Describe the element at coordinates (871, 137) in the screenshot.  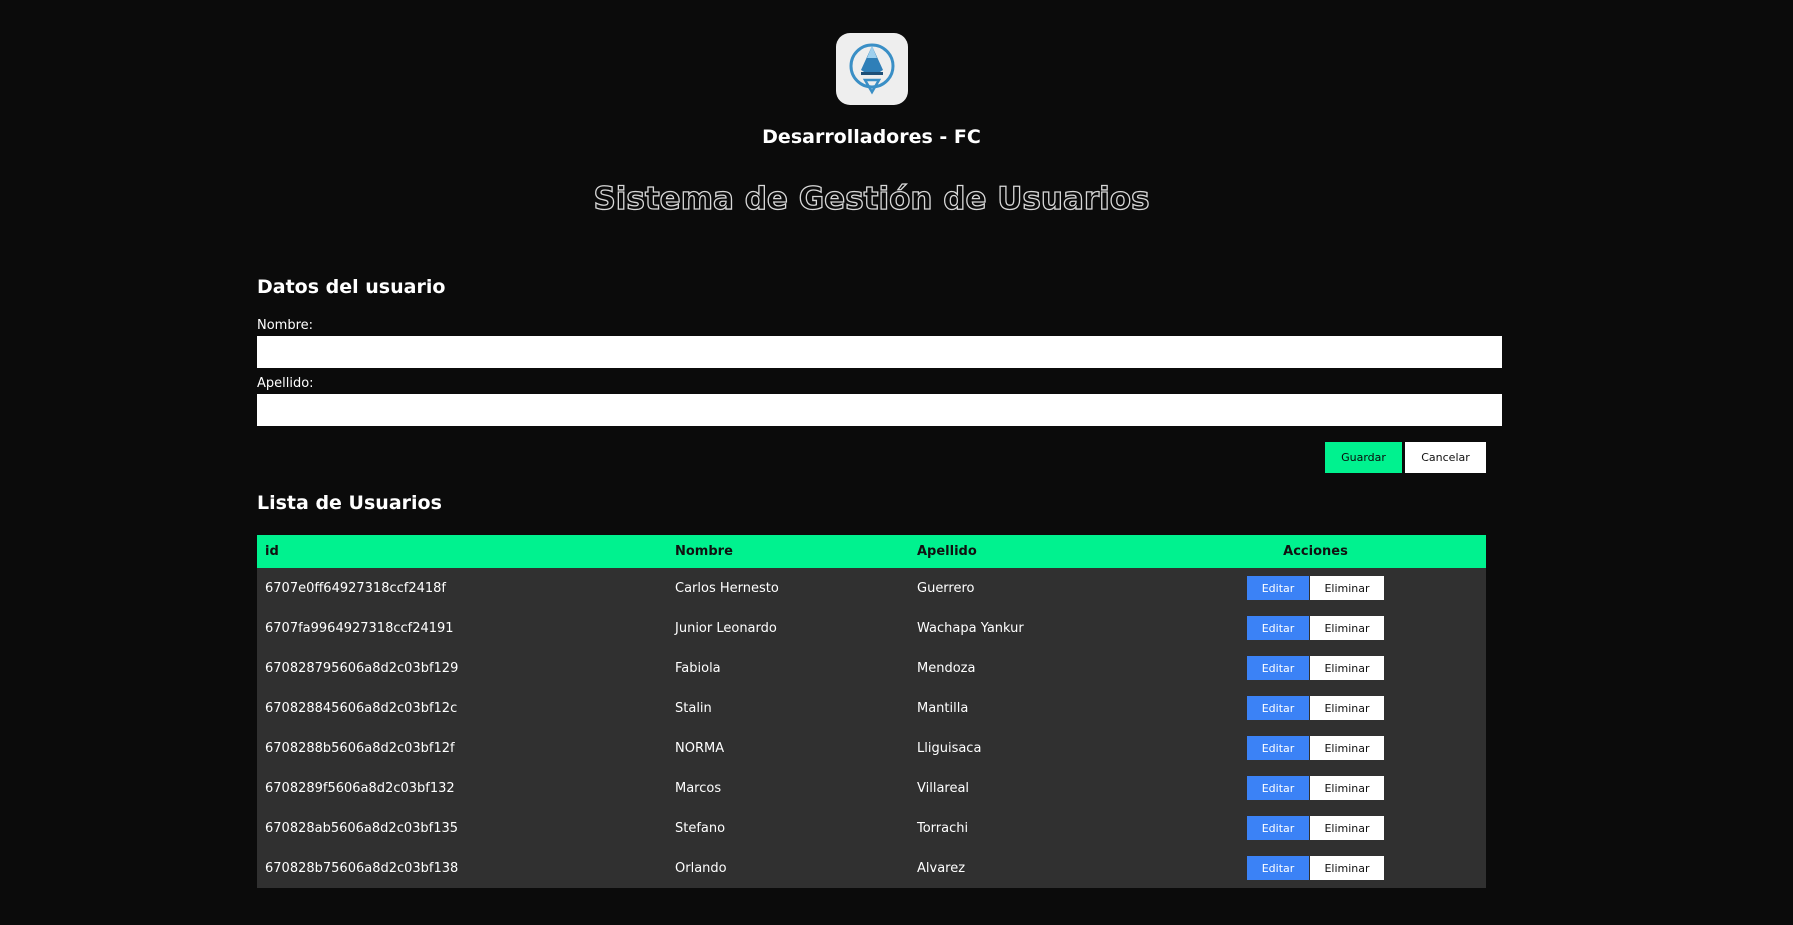
I see `brand-name: Desarrolladores - FC` at that location.